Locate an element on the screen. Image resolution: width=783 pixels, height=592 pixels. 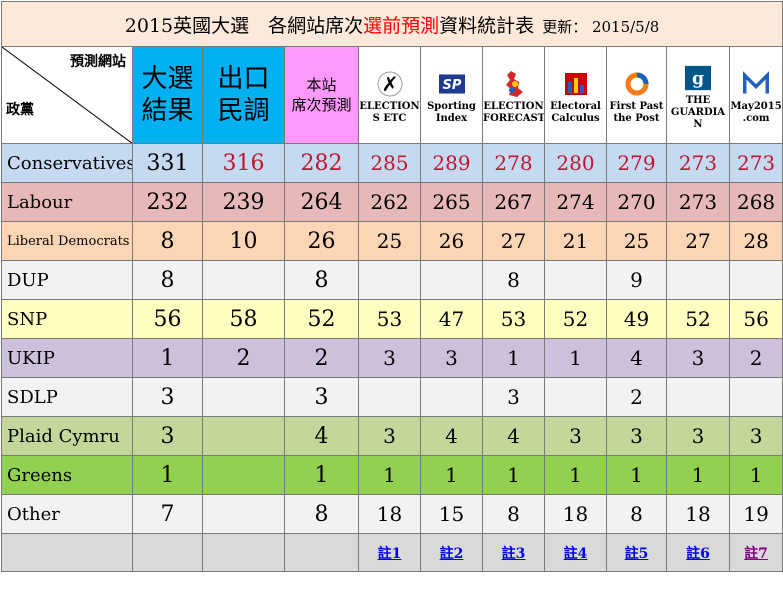
note-cell: 註1 is located at coordinates (389, 552).